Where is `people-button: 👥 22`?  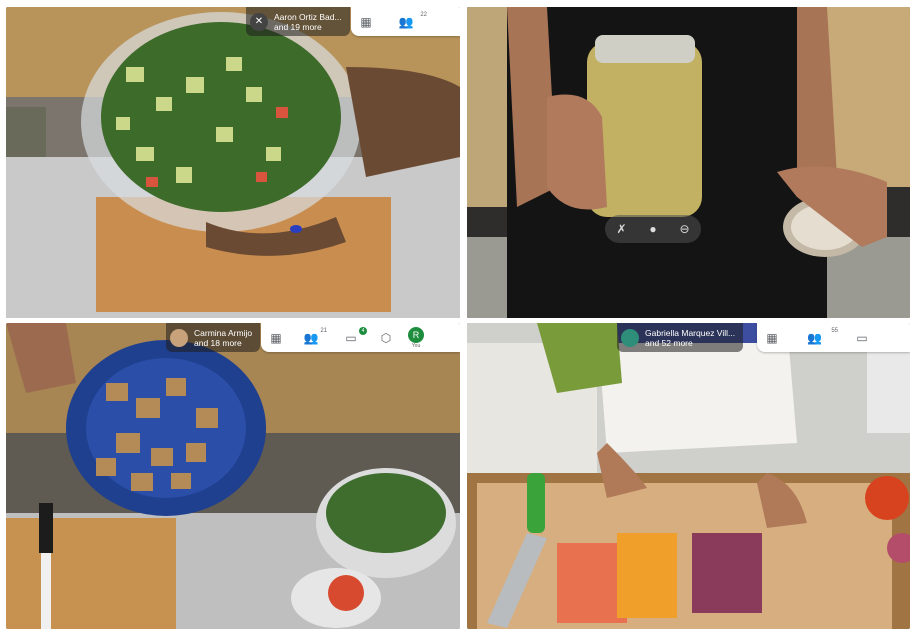
people-button: 👥 22 is located at coordinates (406, 21).